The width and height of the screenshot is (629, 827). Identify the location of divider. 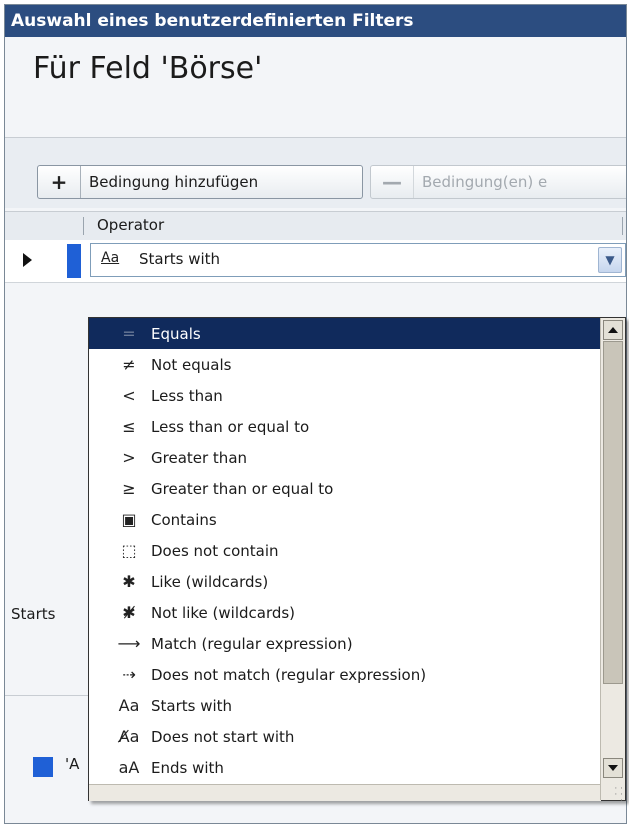
(50, 695).